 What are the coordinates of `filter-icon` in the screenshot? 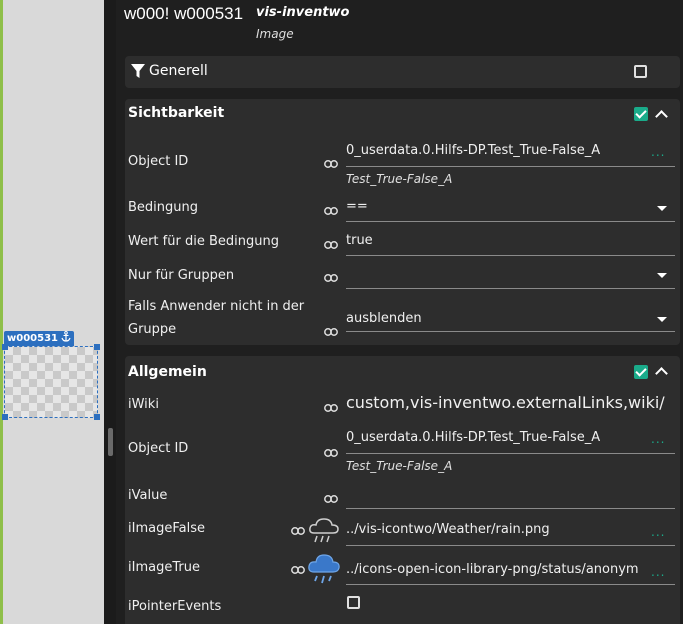 It's located at (138, 73).